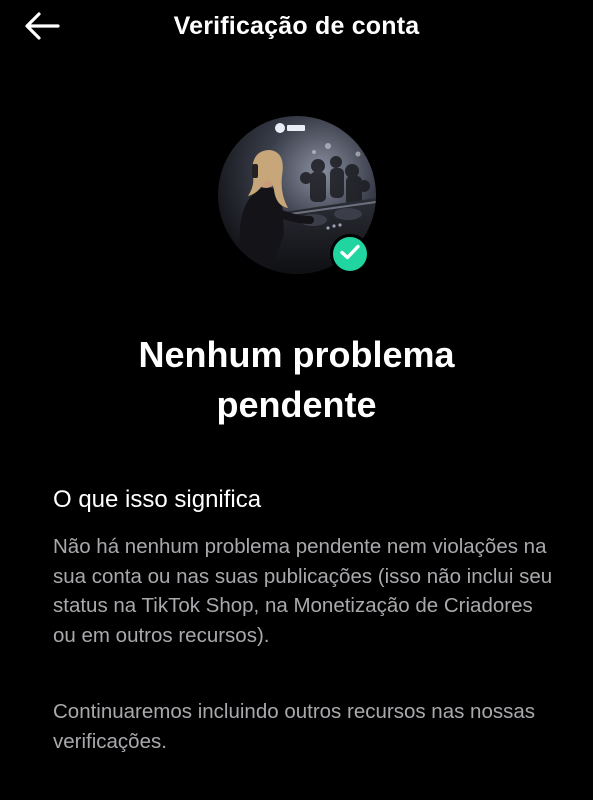 The image size is (593, 800). Describe the element at coordinates (296, 354) in the screenshot. I see `status-title-line-1: Nenhum problema` at that location.